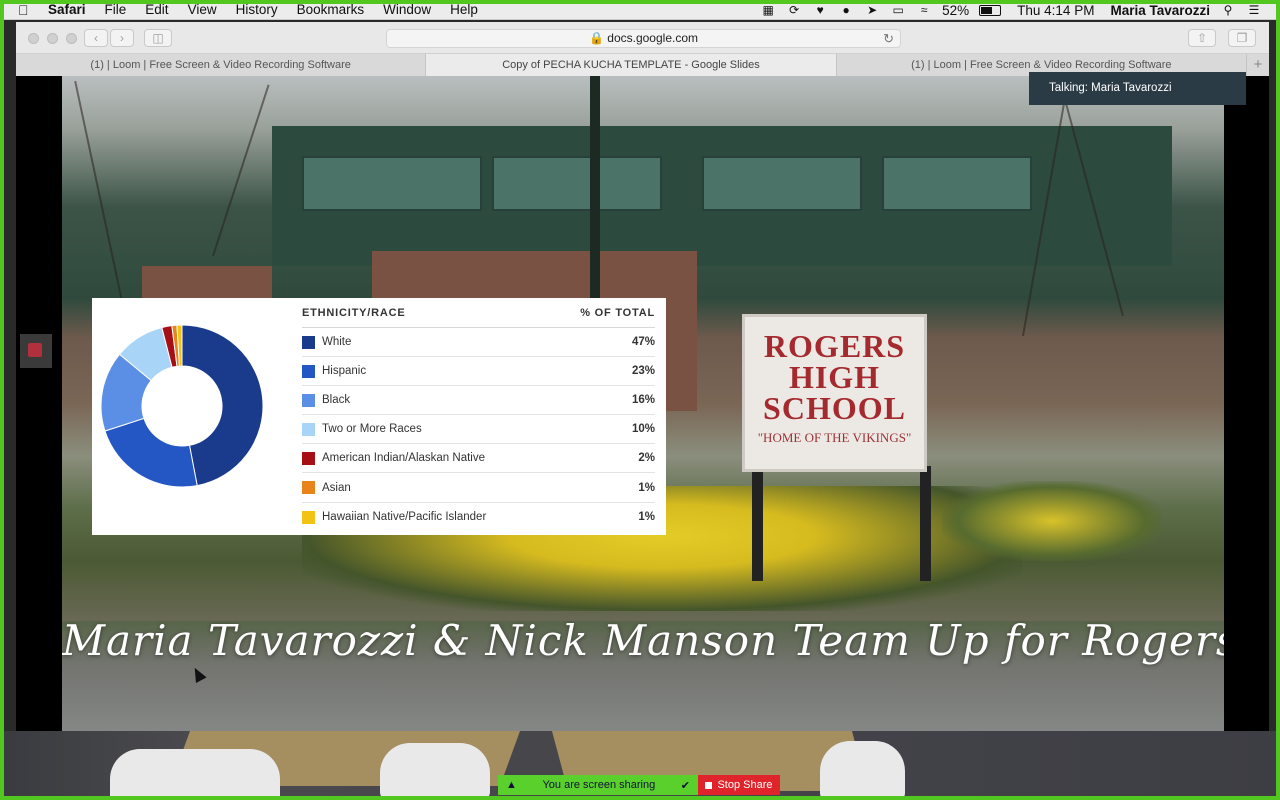 The height and width of the screenshot is (800, 1280). I want to click on daffodil-bed, so click(1052, 521).